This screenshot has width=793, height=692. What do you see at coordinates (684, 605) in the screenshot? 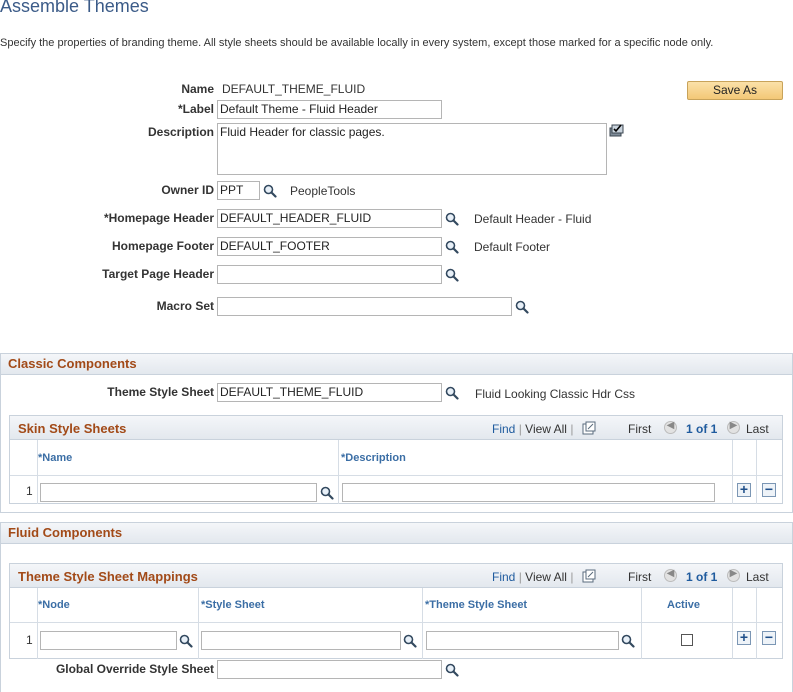
I see `mappings-col-active: Active` at bounding box center [684, 605].